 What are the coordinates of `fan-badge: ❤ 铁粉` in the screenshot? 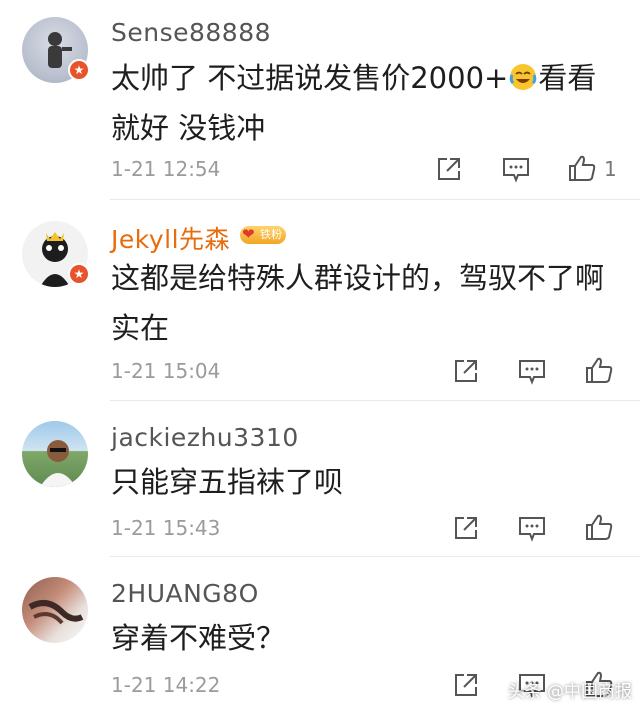 It's located at (263, 234).